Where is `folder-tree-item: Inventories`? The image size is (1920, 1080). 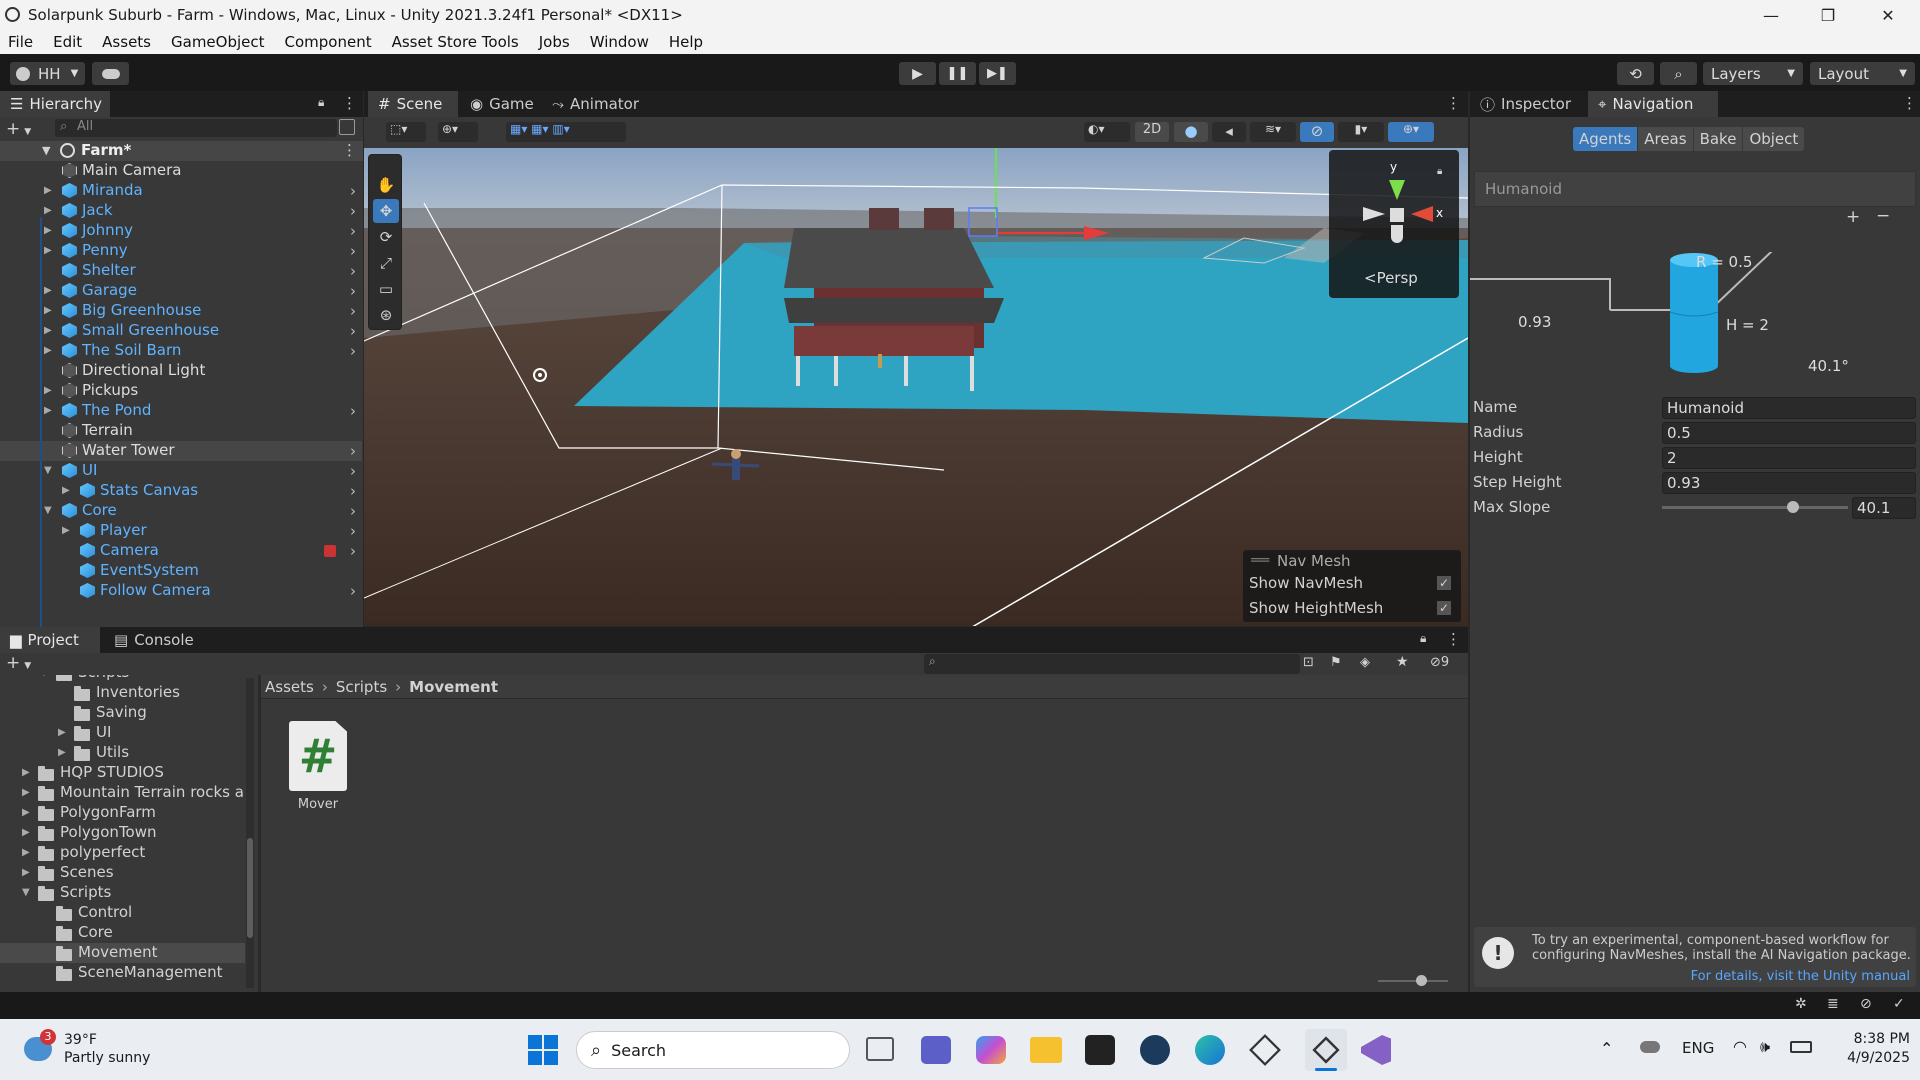
folder-tree-item: Inventories is located at coordinates (122, 693).